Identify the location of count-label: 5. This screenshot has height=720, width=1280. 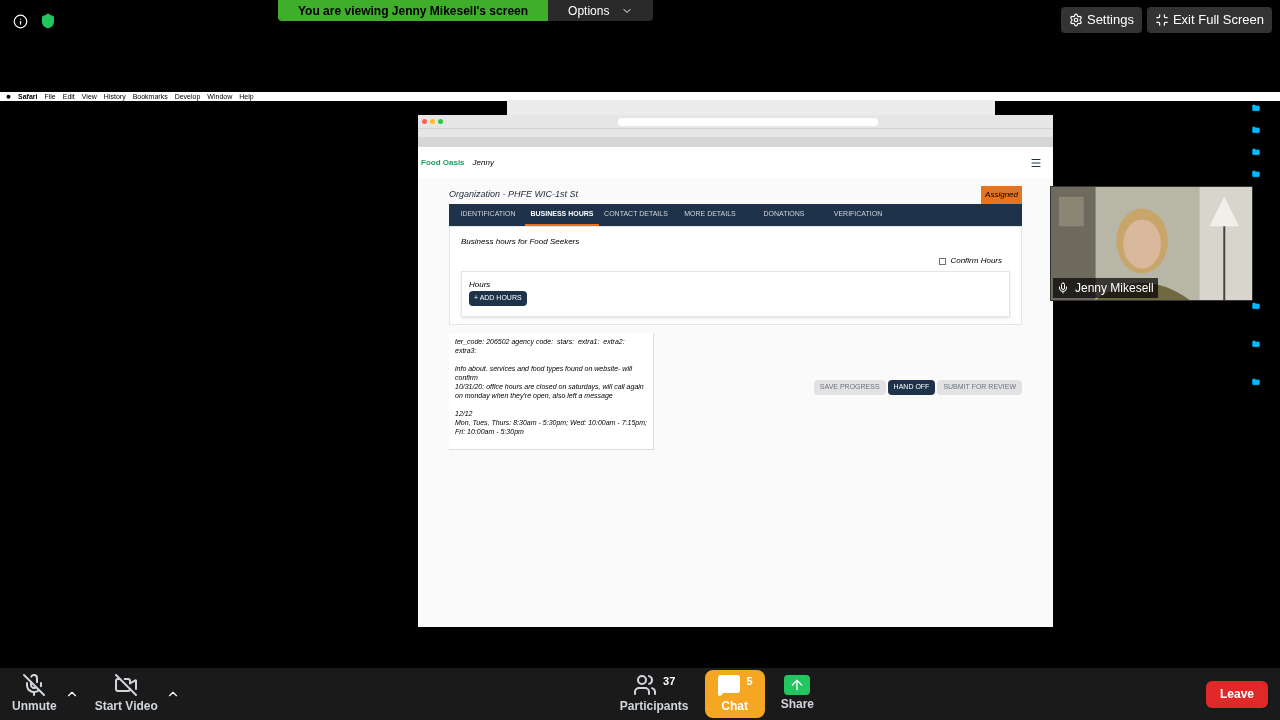
(749, 681).